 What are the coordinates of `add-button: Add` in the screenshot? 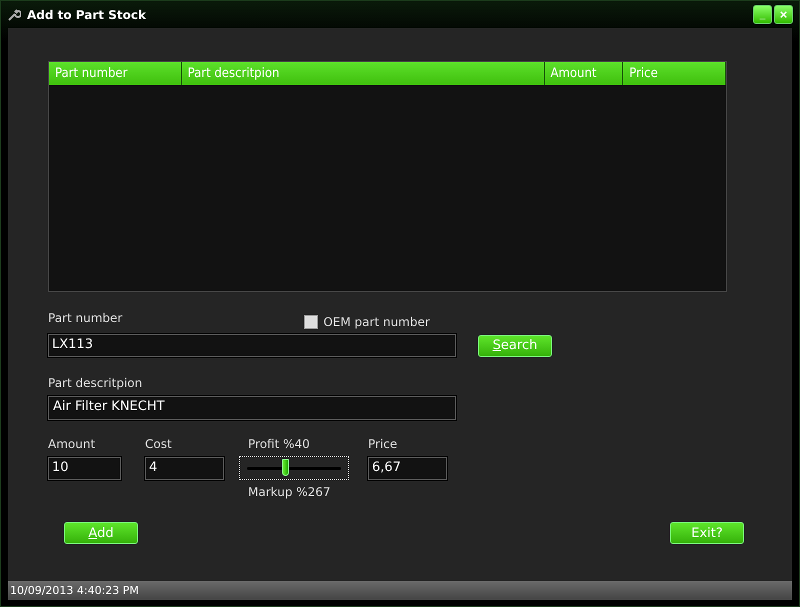 It's located at (101, 533).